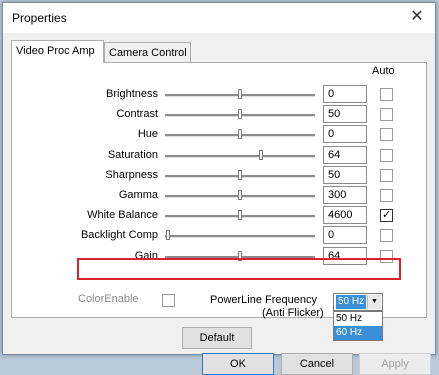 This screenshot has width=439, height=375. I want to click on control-label: Gain, so click(146, 256).